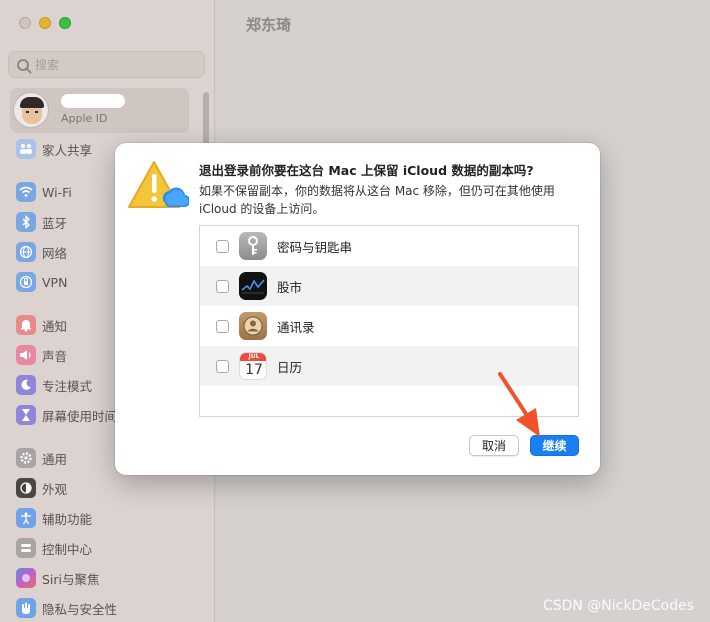 This screenshot has height=622, width=710. I want to click on sidebar-item-wifi: Wi-Fi, so click(44, 192).